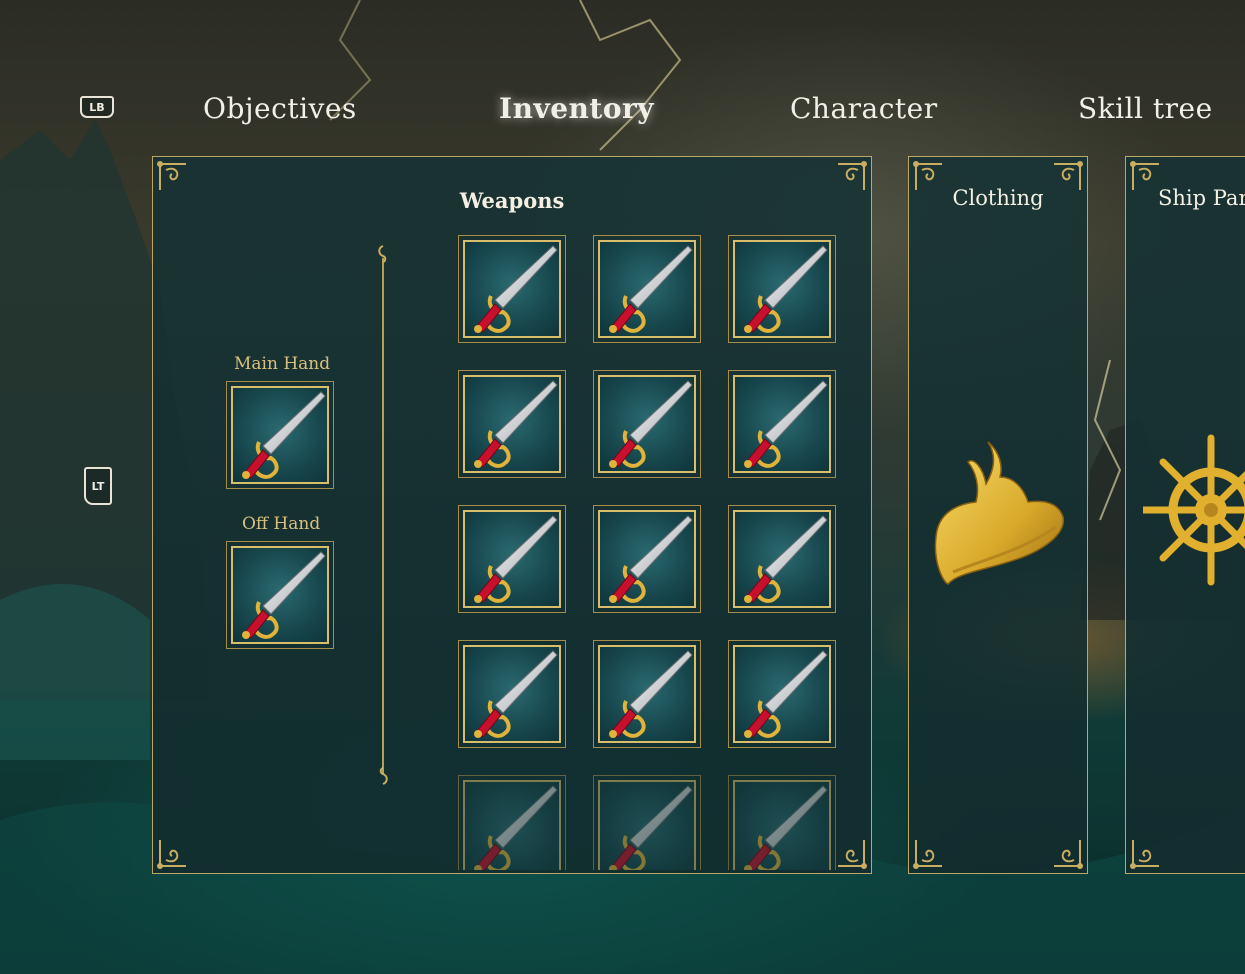 The height and width of the screenshot is (974, 1245). What do you see at coordinates (97, 107) in the screenshot?
I see `left-bumper-button: LB` at bounding box center [97, 107].